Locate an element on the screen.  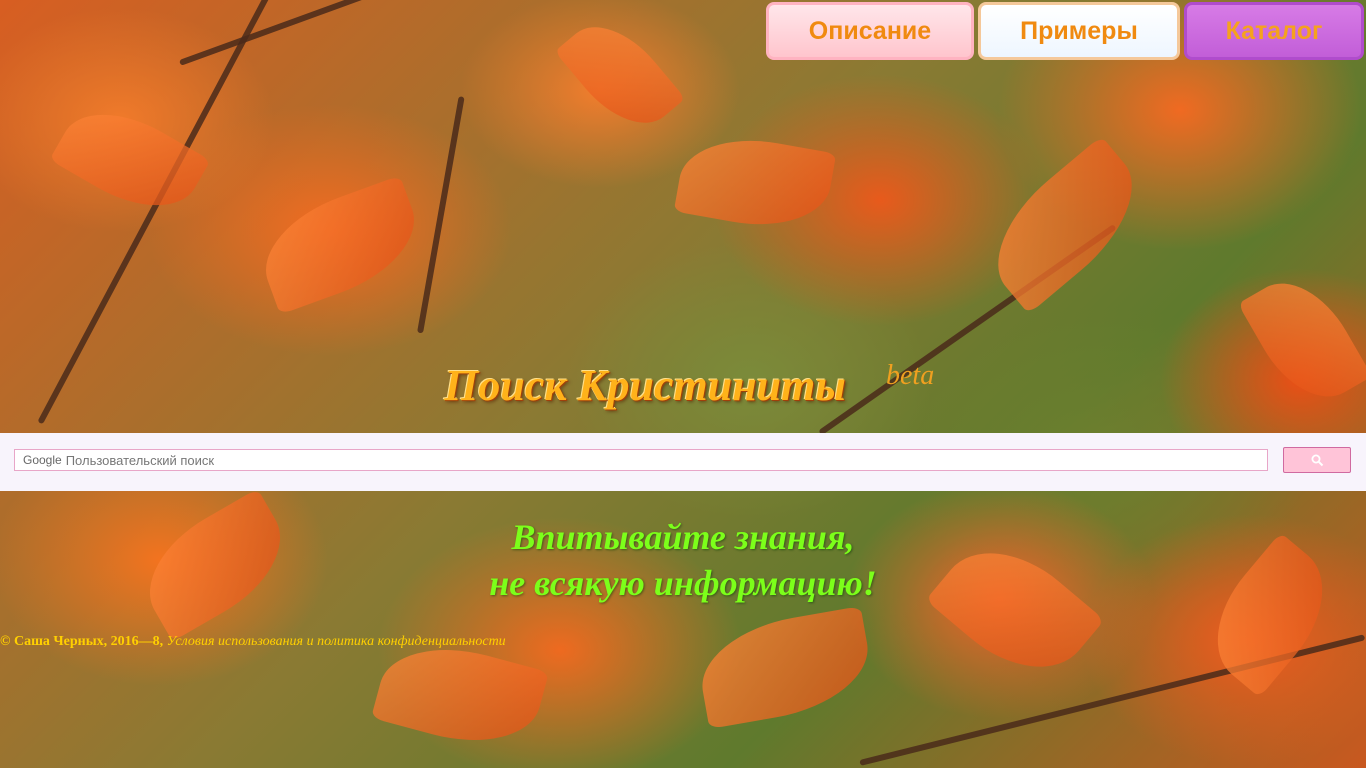
nav-button-label: Описание is located at coordinates (870, 30).